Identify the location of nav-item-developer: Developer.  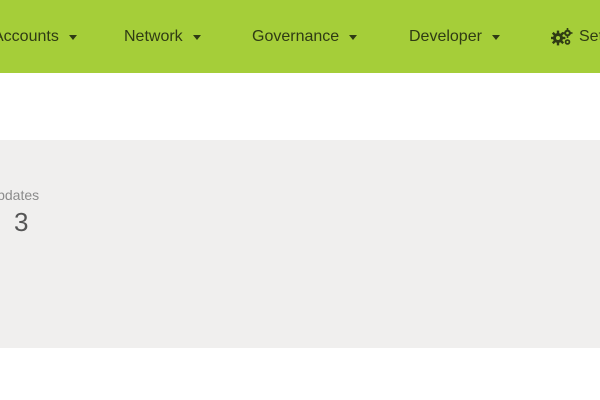
(454, 36).